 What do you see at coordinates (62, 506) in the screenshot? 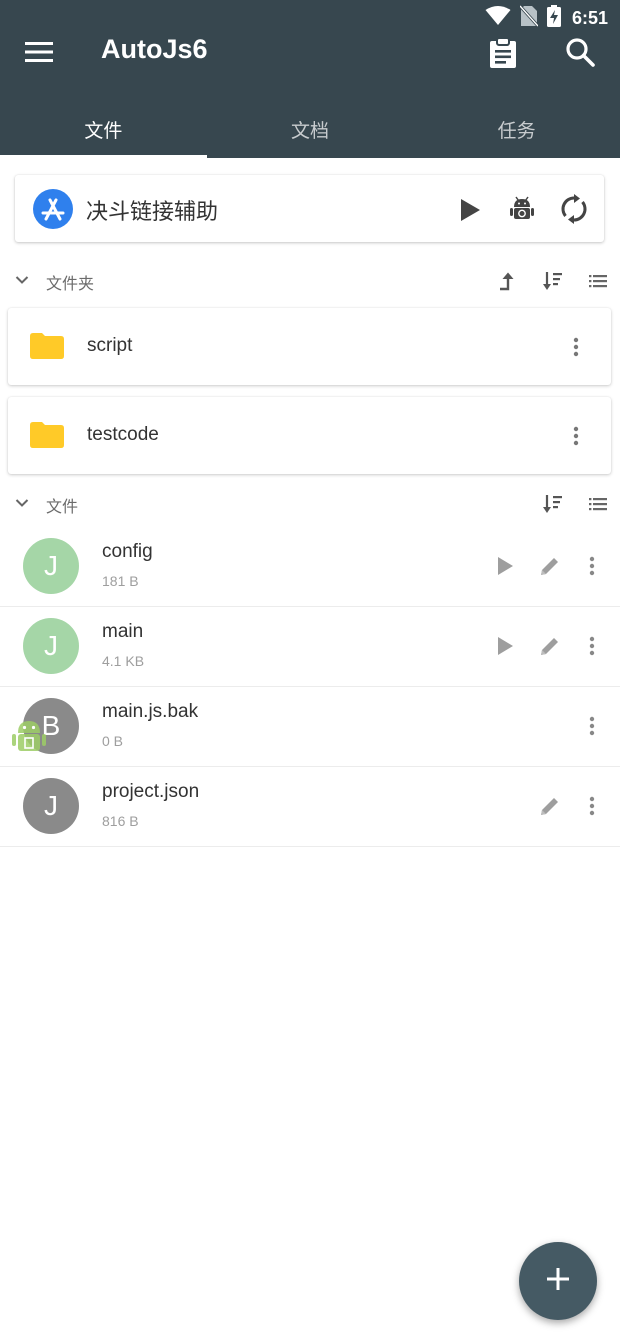
I see `files-section-label: 文件` at bounding box center [62, 506].